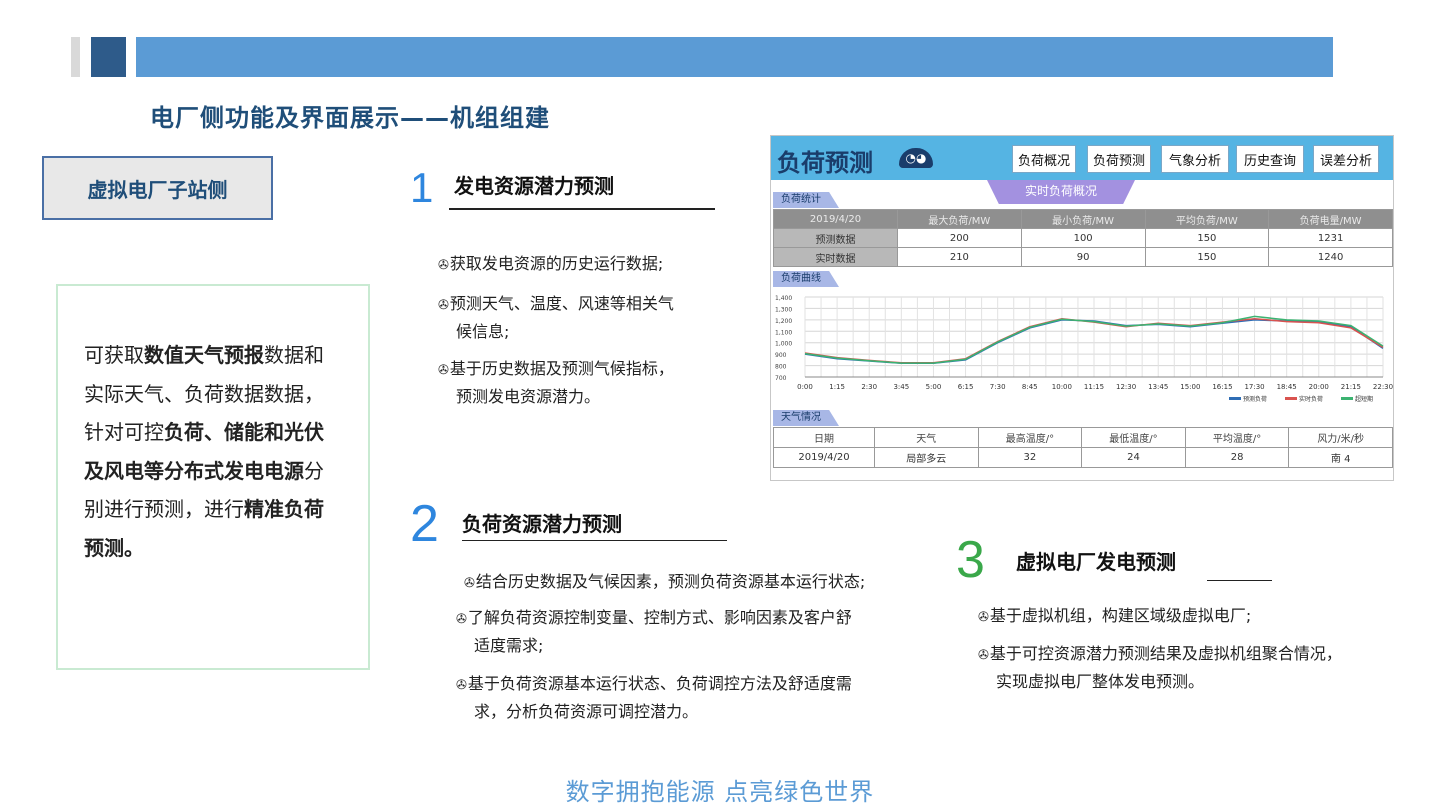 Image resolution: width=1440 pixels, height=810 pixels. Describe the element at coordinates (483, 331) in the screenshot. I see `bullet-text-cont: 候信息;` at that location.